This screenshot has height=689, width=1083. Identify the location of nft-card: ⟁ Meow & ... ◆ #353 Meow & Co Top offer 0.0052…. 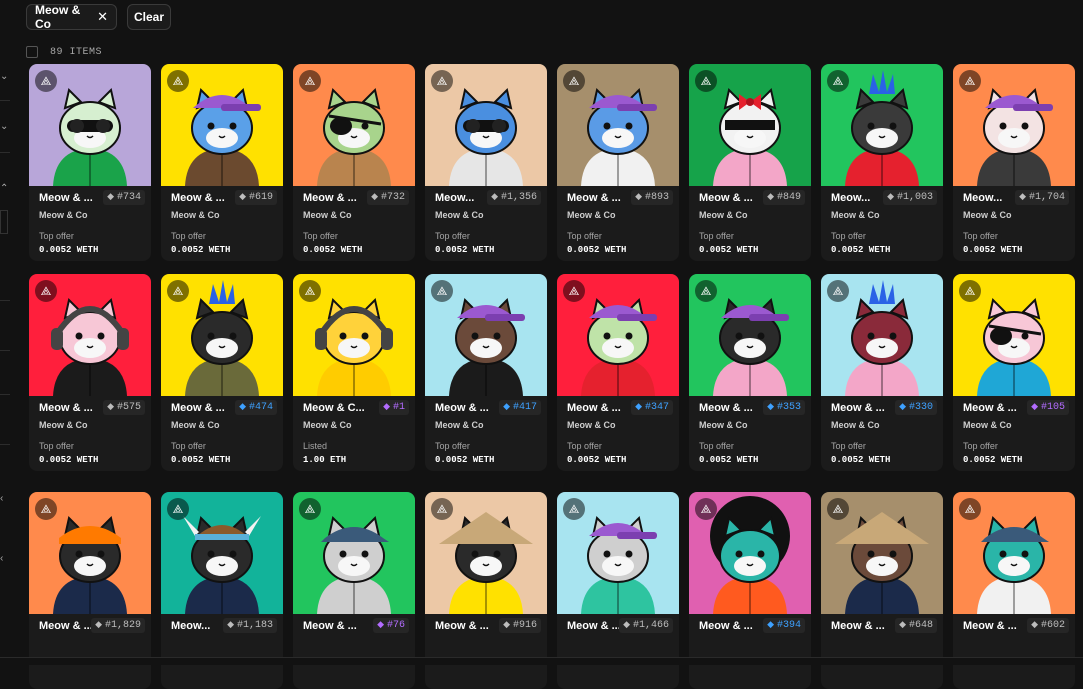
(750, 372).